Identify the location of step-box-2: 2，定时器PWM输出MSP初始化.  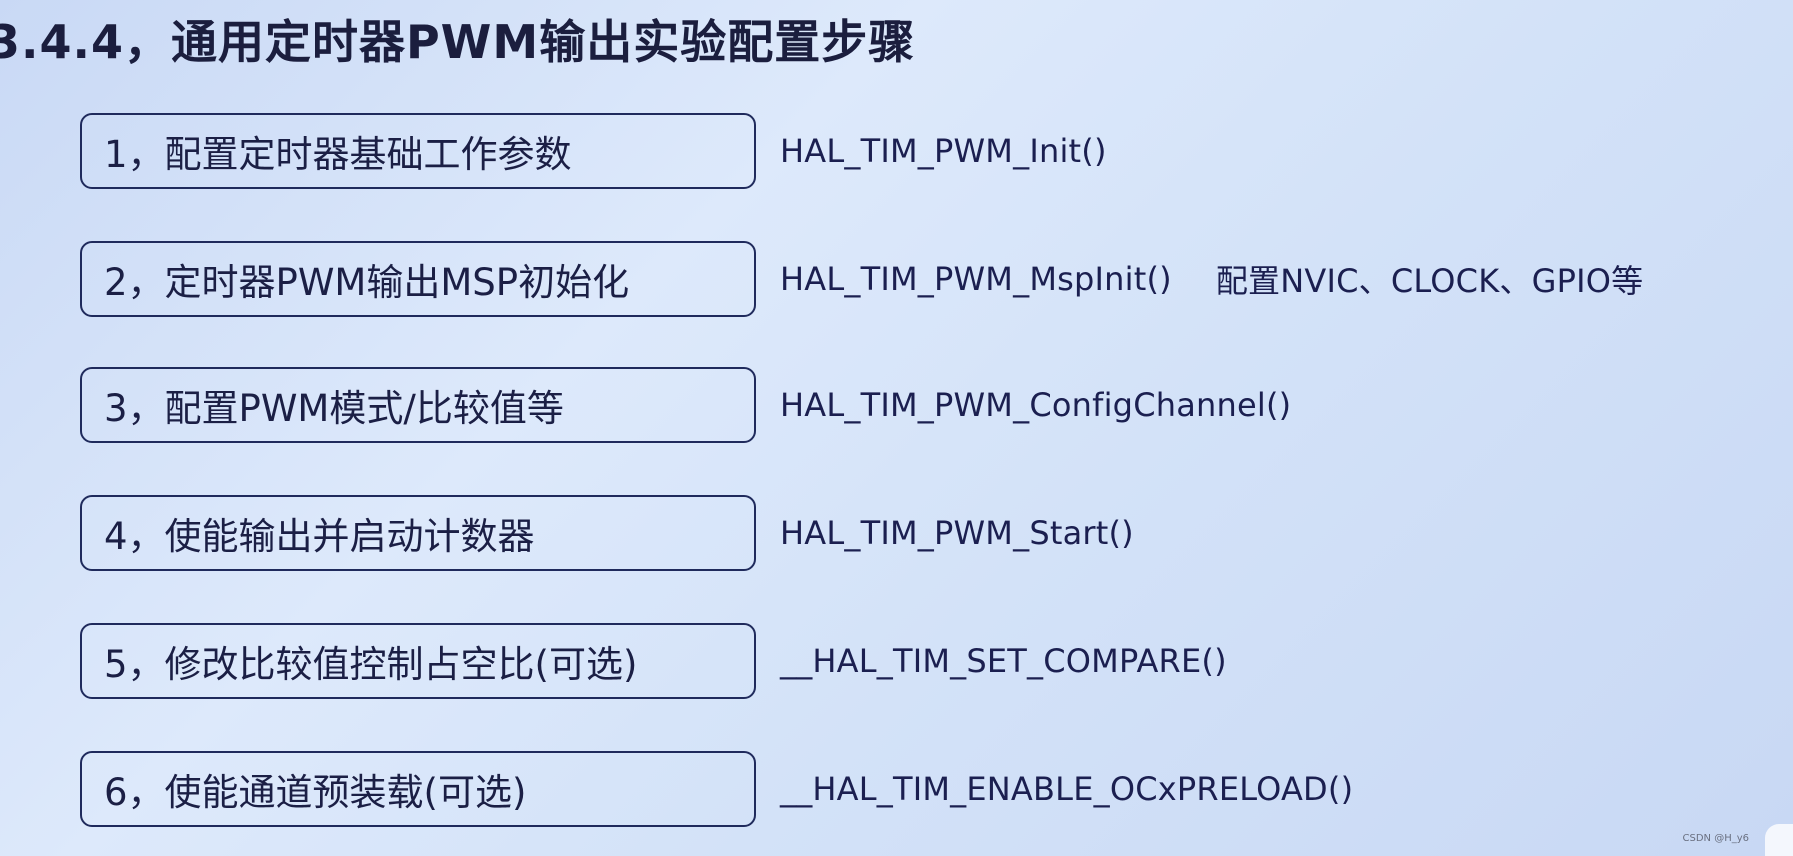
(418, 279).